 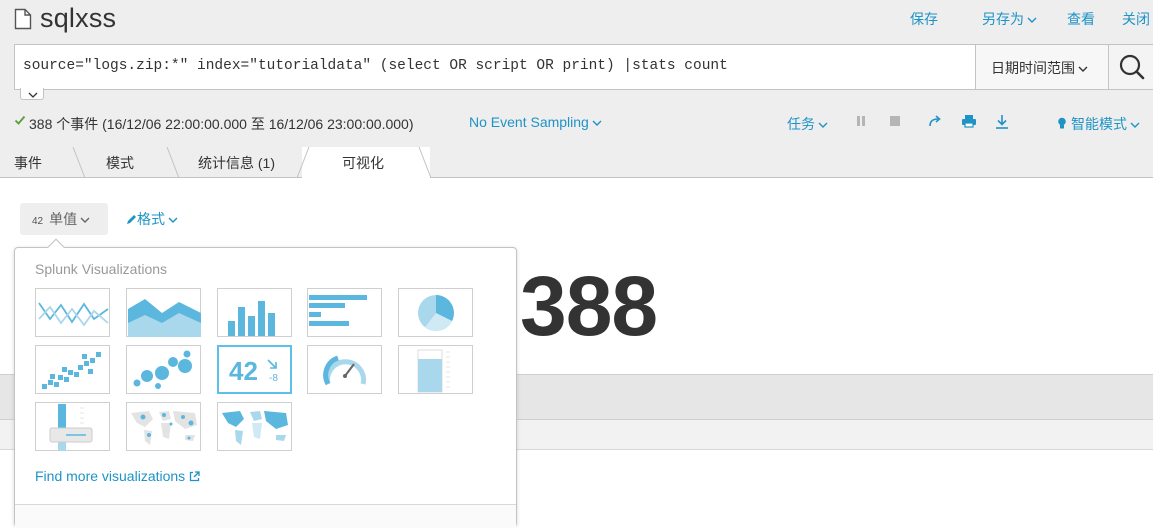 I want to click on format-label: 格式, so click(x=151, y=219).